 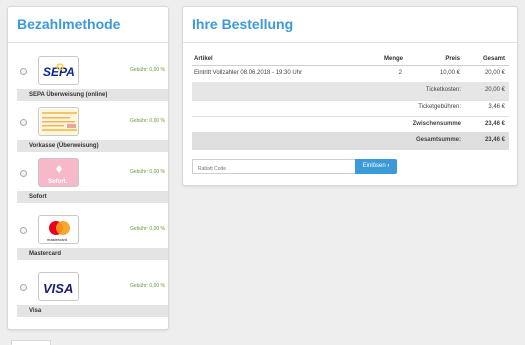 I want to click on svg-text: SEPA, so click(x=59, y=72).